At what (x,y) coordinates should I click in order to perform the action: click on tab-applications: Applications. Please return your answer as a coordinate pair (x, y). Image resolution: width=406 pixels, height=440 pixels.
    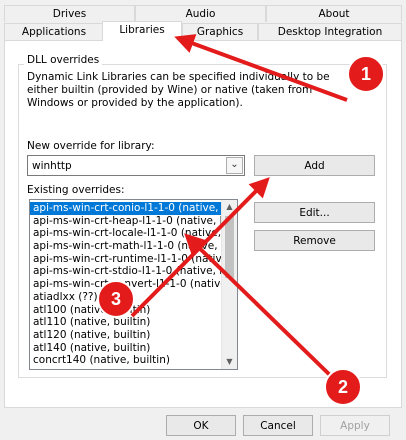
    Looking at the image, I should click on (54, 31).